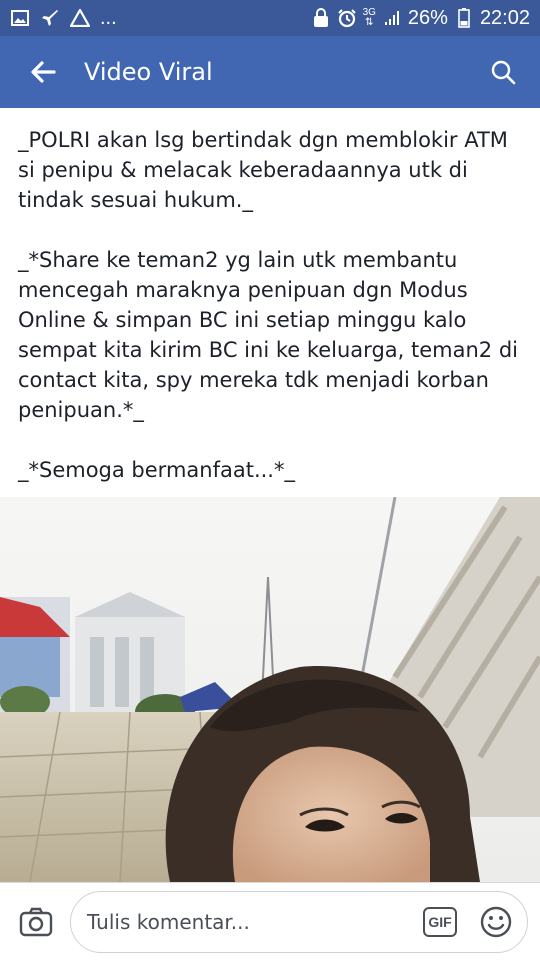 This screenshot has width=540, height=960. Describe the element at coordinates (427, 17) in the screenshot. I see `battery-percent: 26%` at that location.